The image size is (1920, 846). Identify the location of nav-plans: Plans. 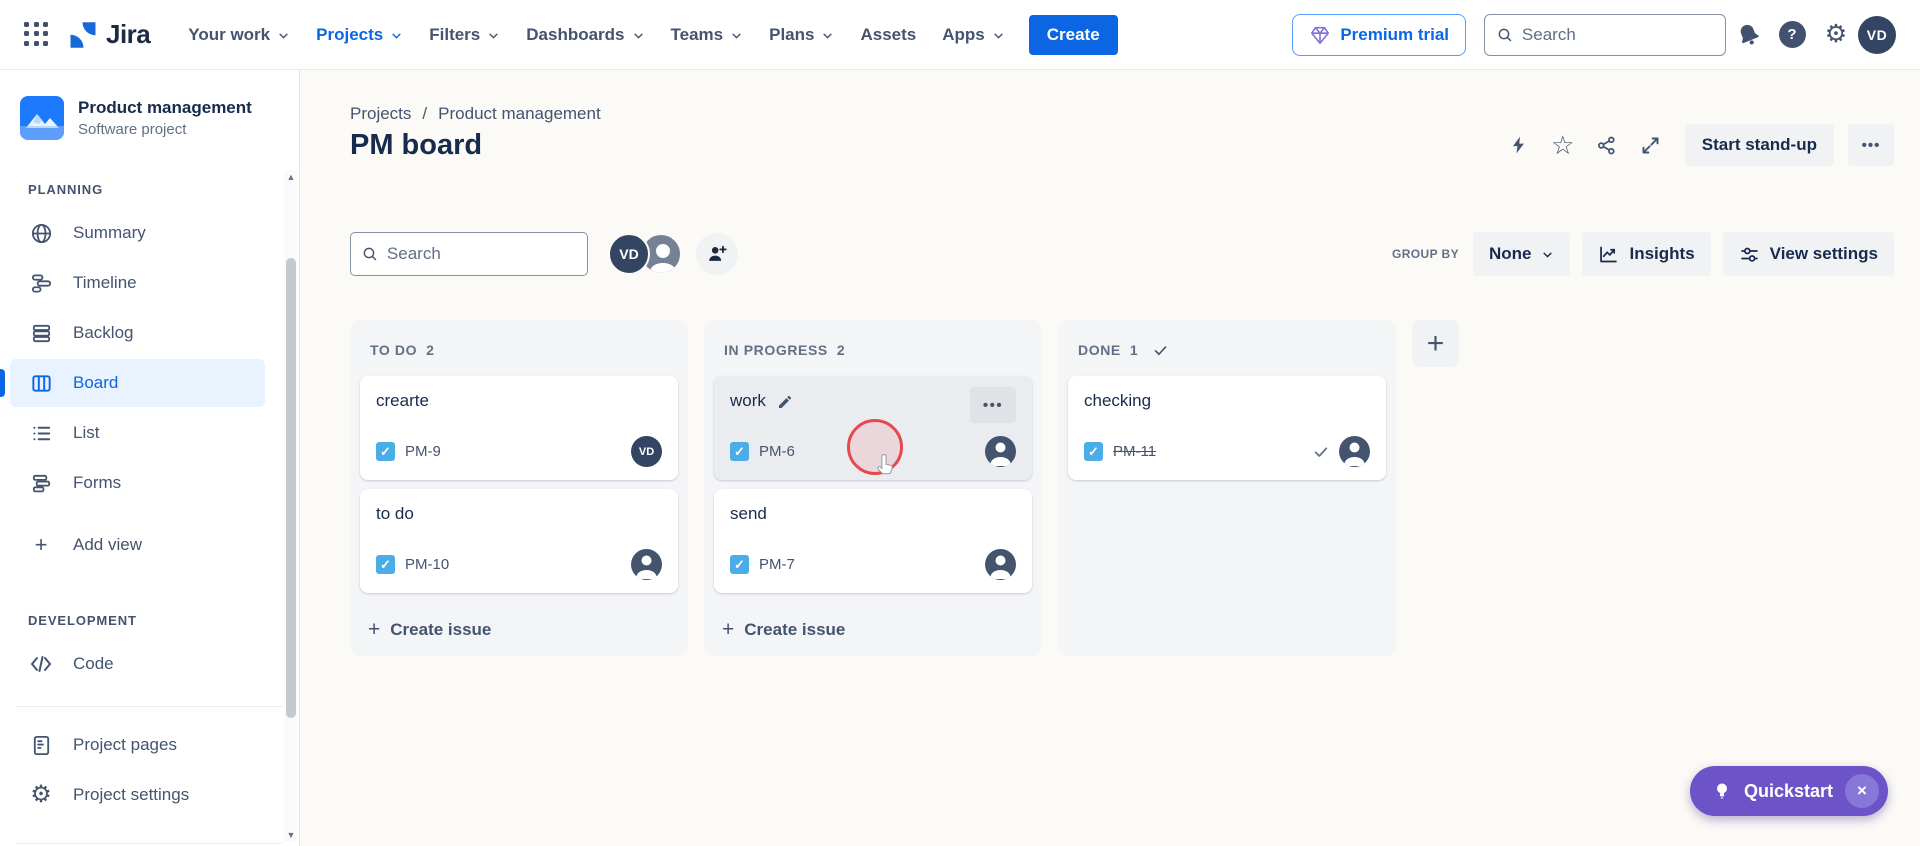
(801, 35).